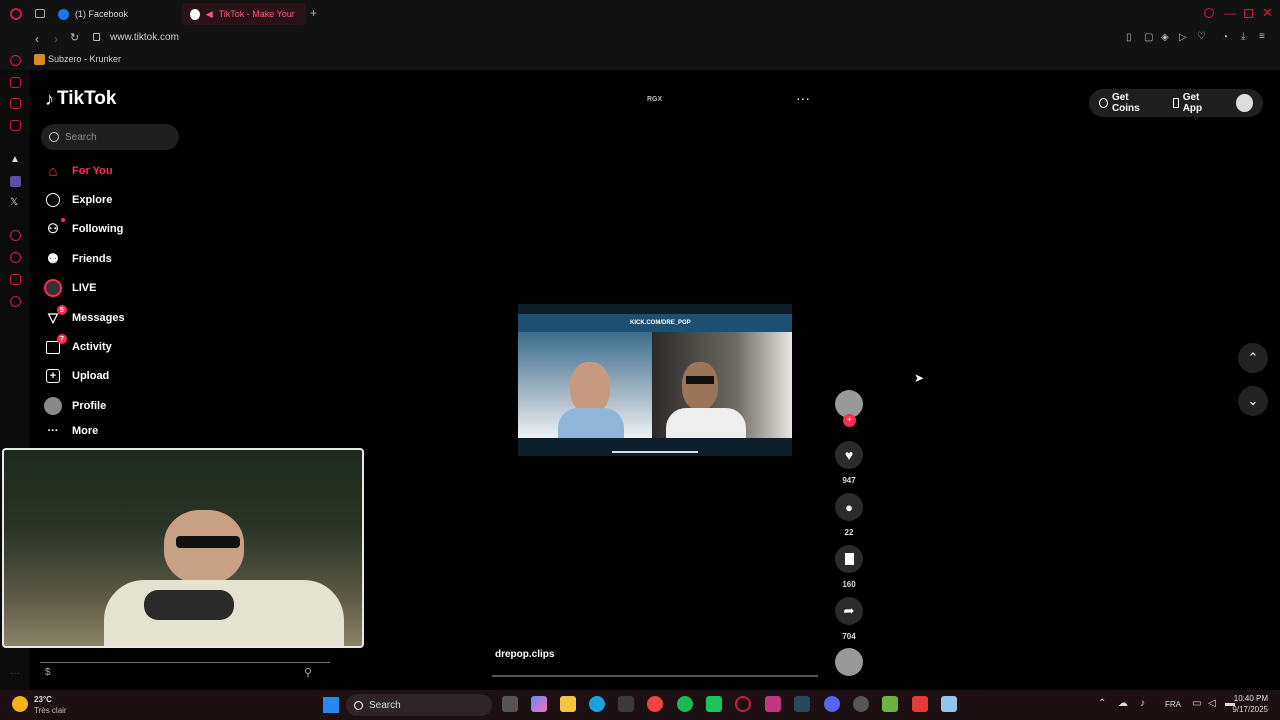 Image resolution: width=1280 pixels, height=720 pixels. What do you see at coordinates (655, 452) in the screenshot?
I see `progress-bar` at bounding box center [655, 452].